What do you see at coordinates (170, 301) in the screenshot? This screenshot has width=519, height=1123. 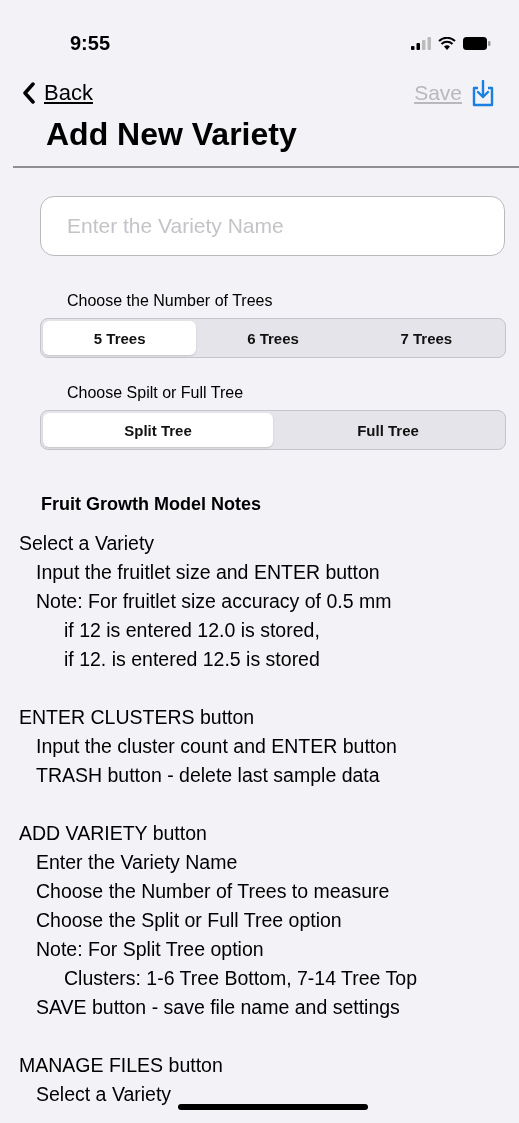 I see `section-label: Choose the Number of Trees` at bounding box center [170, 301].